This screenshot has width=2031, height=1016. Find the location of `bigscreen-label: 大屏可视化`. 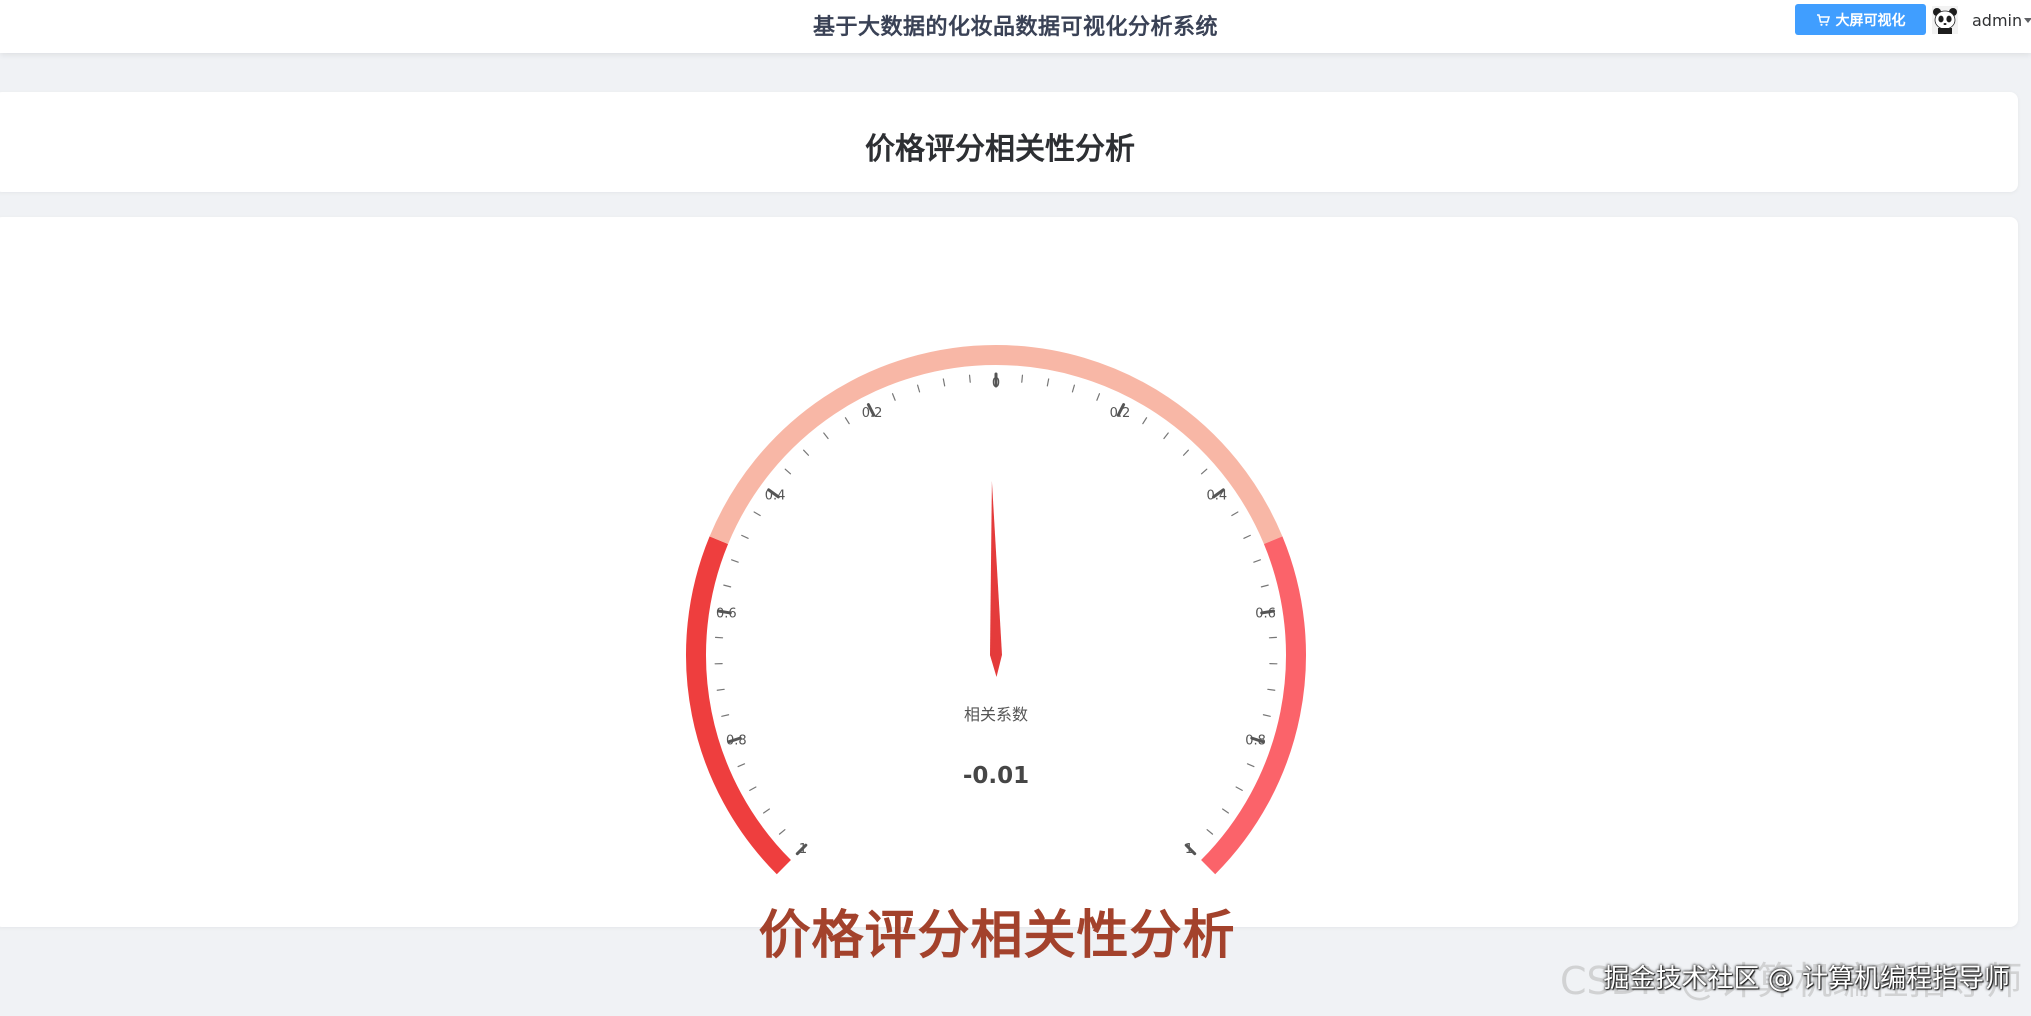

bigscreen-label: 大屏可视化 is located at coordinates (1870, 20).